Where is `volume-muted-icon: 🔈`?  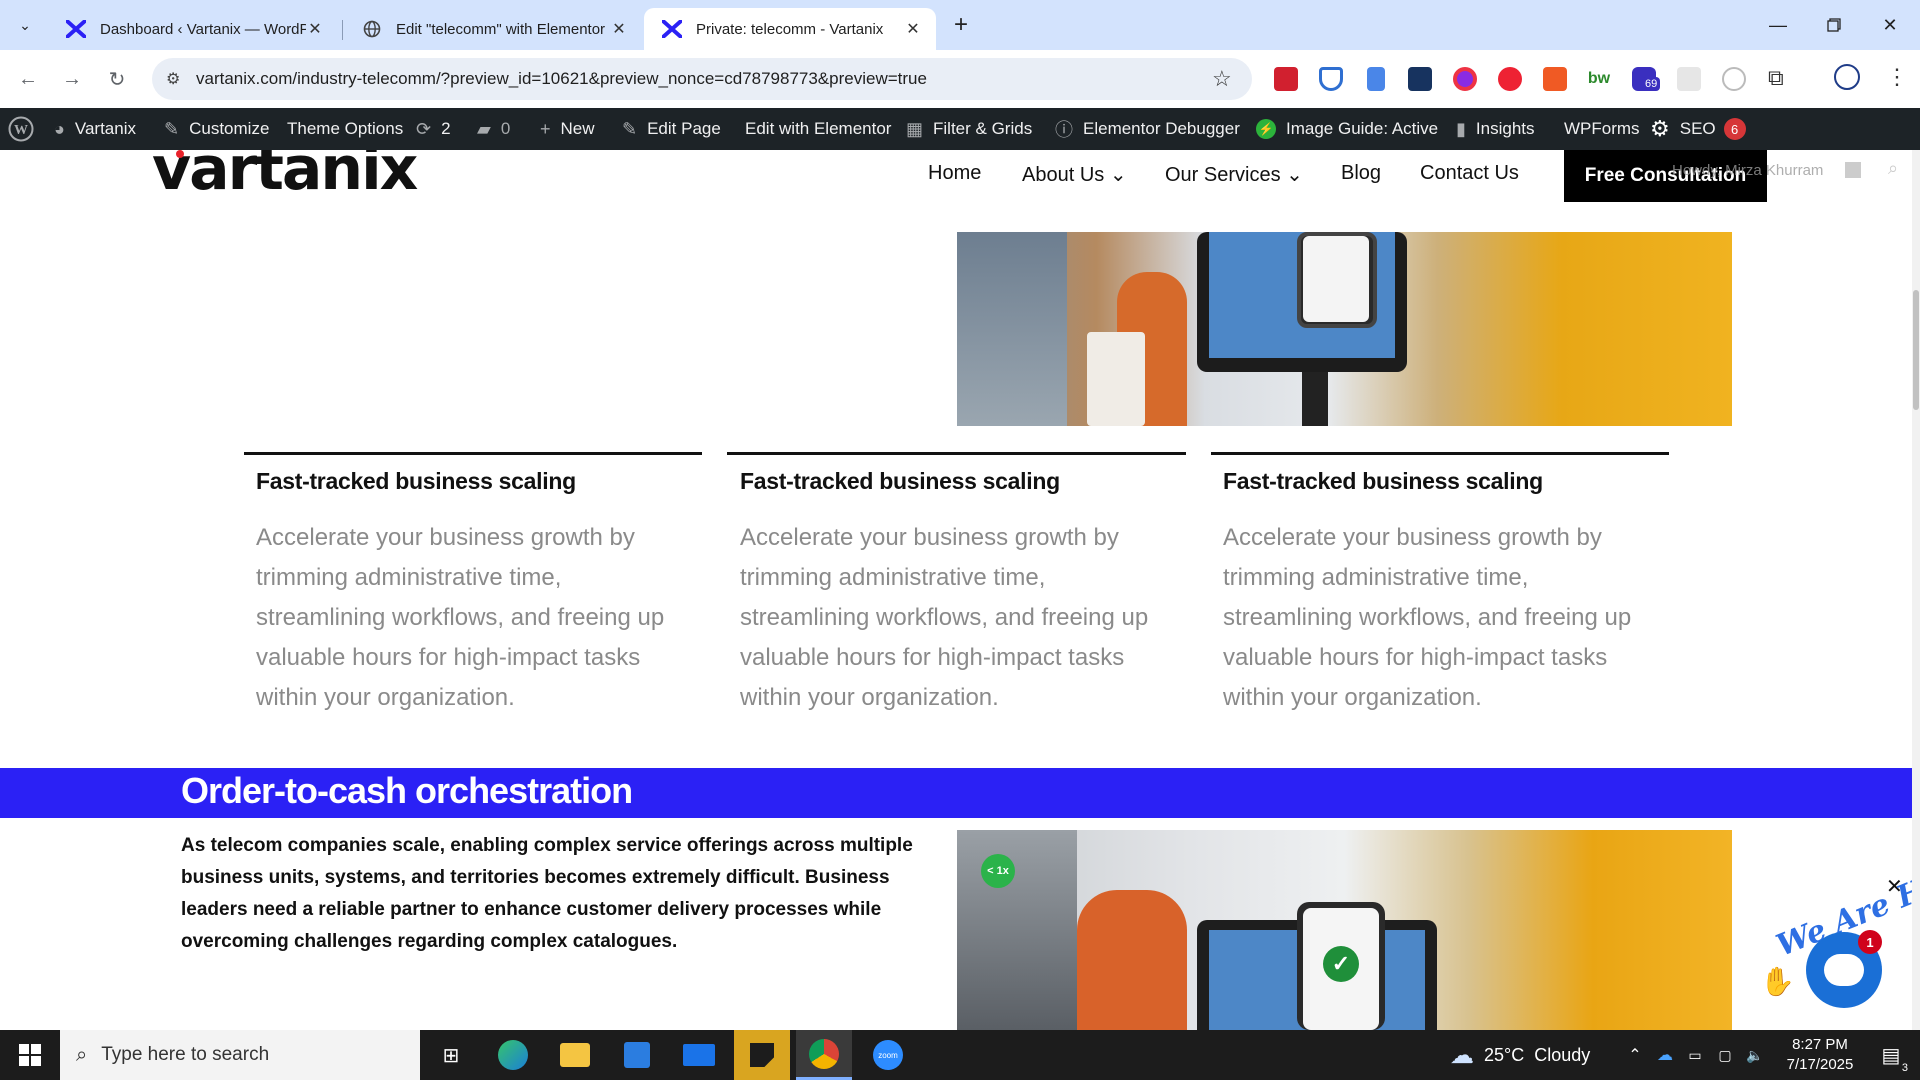
volume-muted-icon: 🔈 is located at coordinates (1755, 1055).